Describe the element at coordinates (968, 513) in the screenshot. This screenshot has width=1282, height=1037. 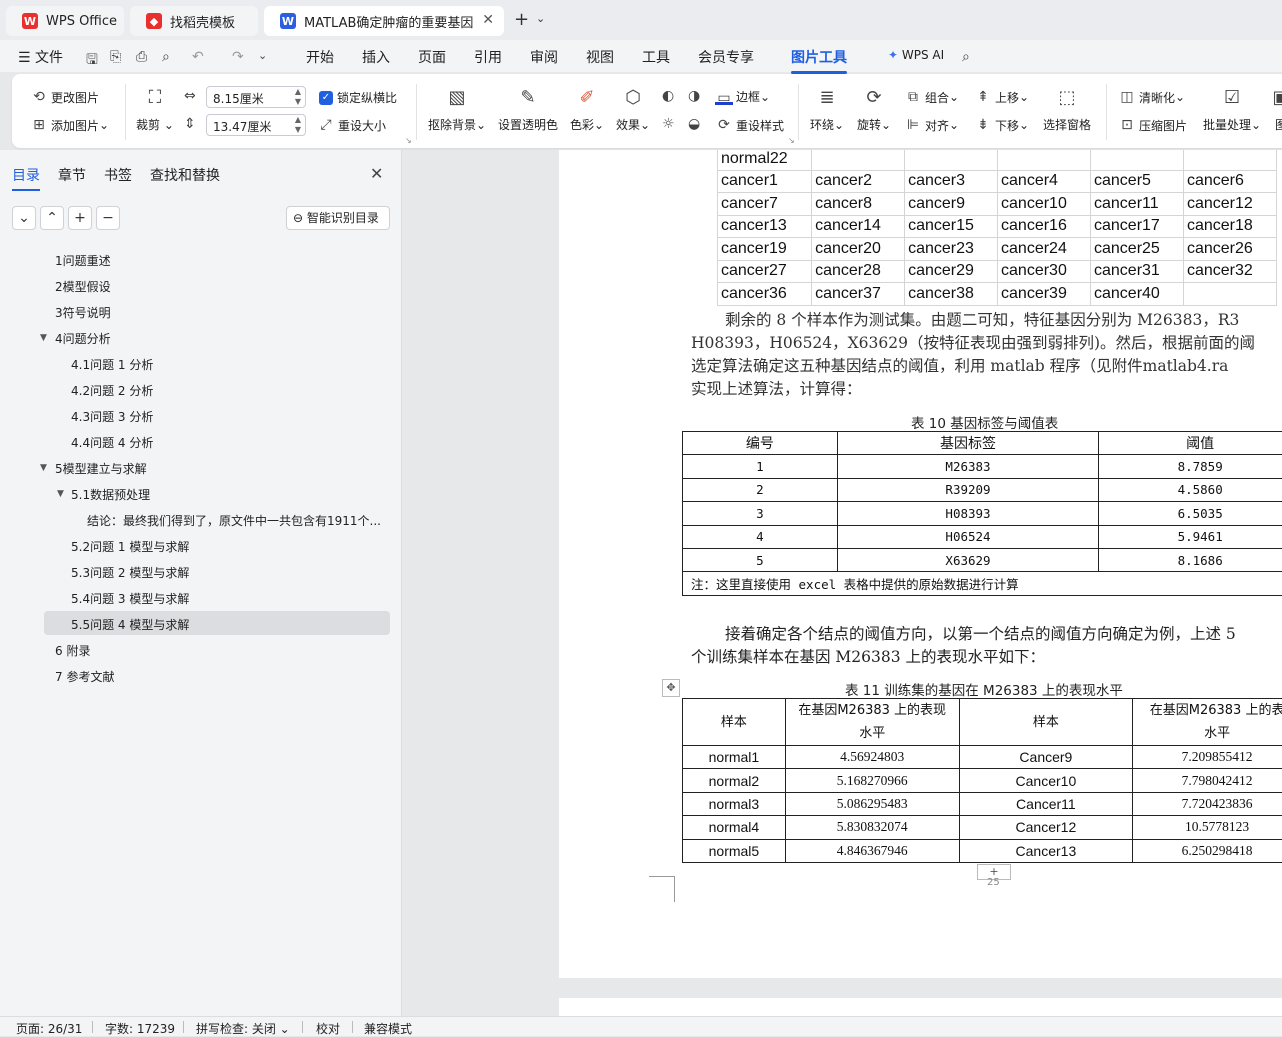
I see `table-cell: H08393` at that location.